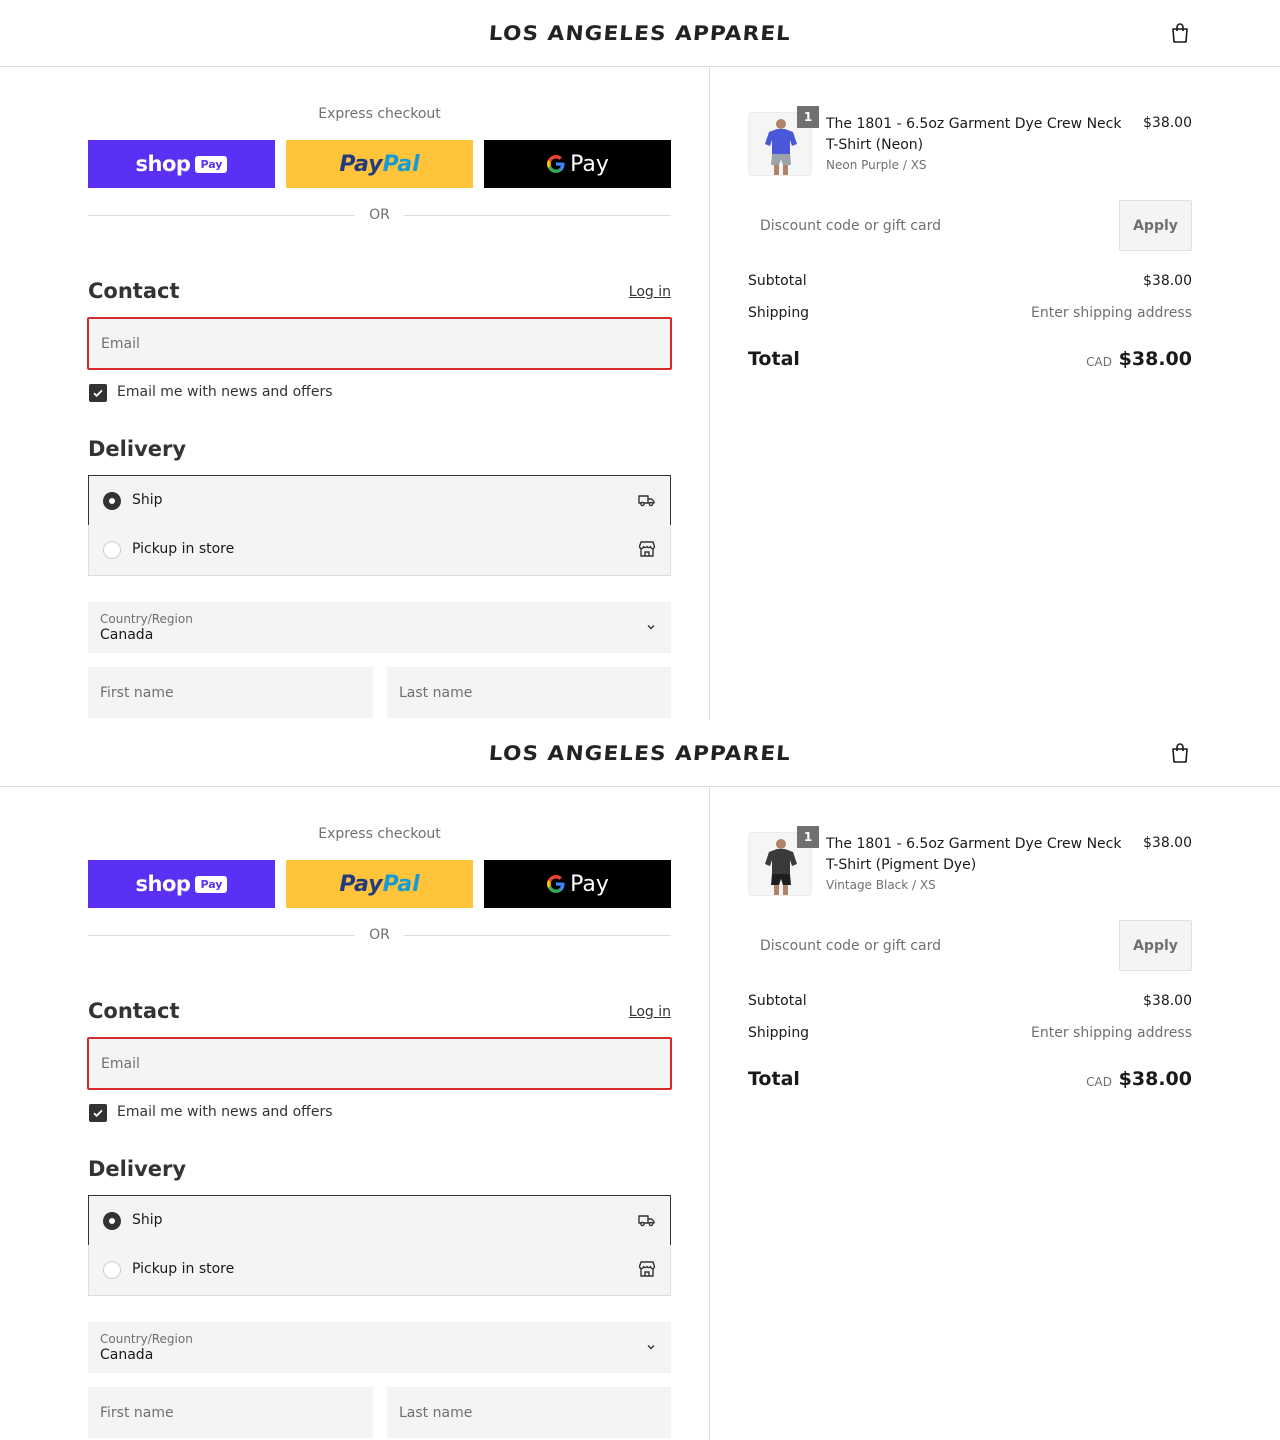 The width and height of the screenshot is (1280, 1440). Describe the element at coordinates (211, 884) in the screenshot. I see `shop-pay-badge: Pay` at that location.